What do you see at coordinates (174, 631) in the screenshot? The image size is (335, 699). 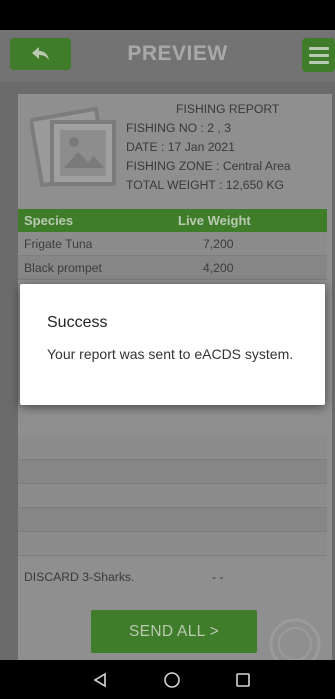 I see `send-all-button: SEND ALL >` at bounding box center [174, 631].